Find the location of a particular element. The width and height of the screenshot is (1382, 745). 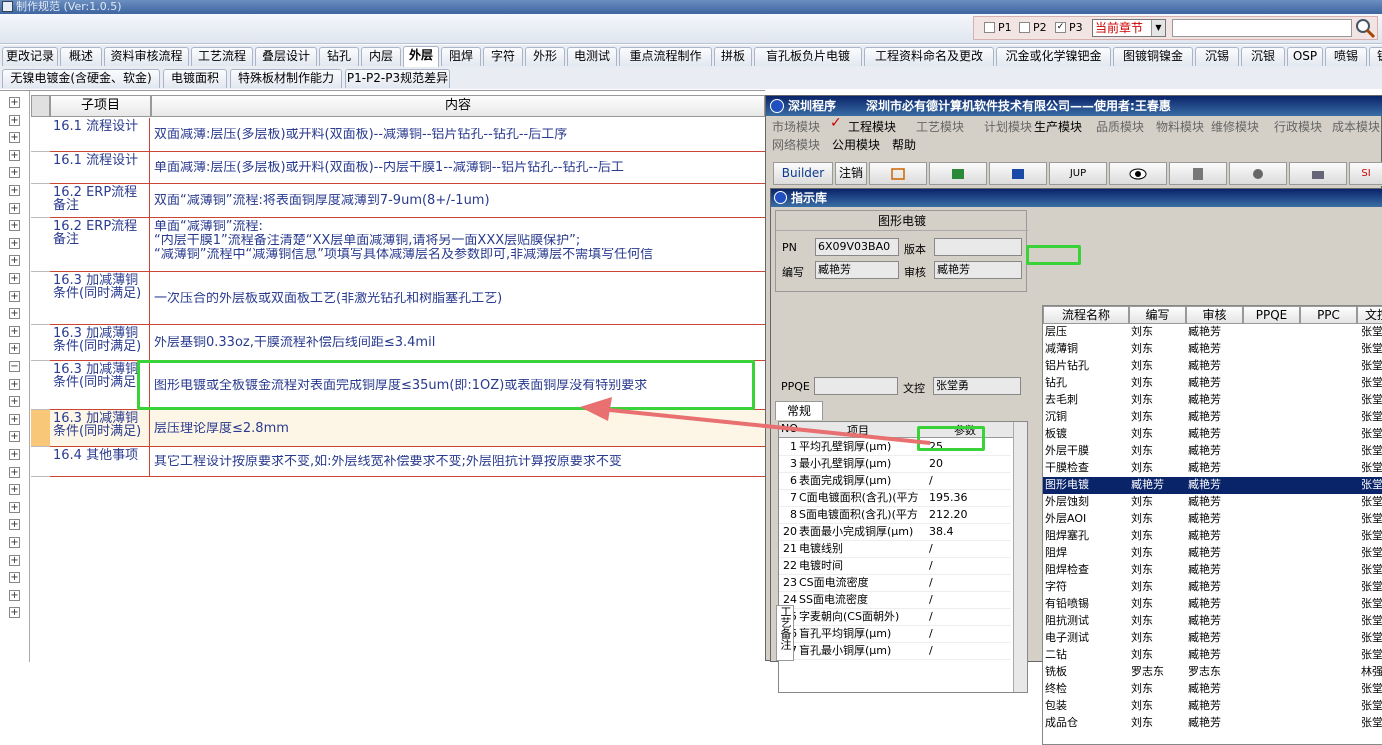

param-row: 6 表面完成铜厚(μm) / is located at coordinates (895, 481).